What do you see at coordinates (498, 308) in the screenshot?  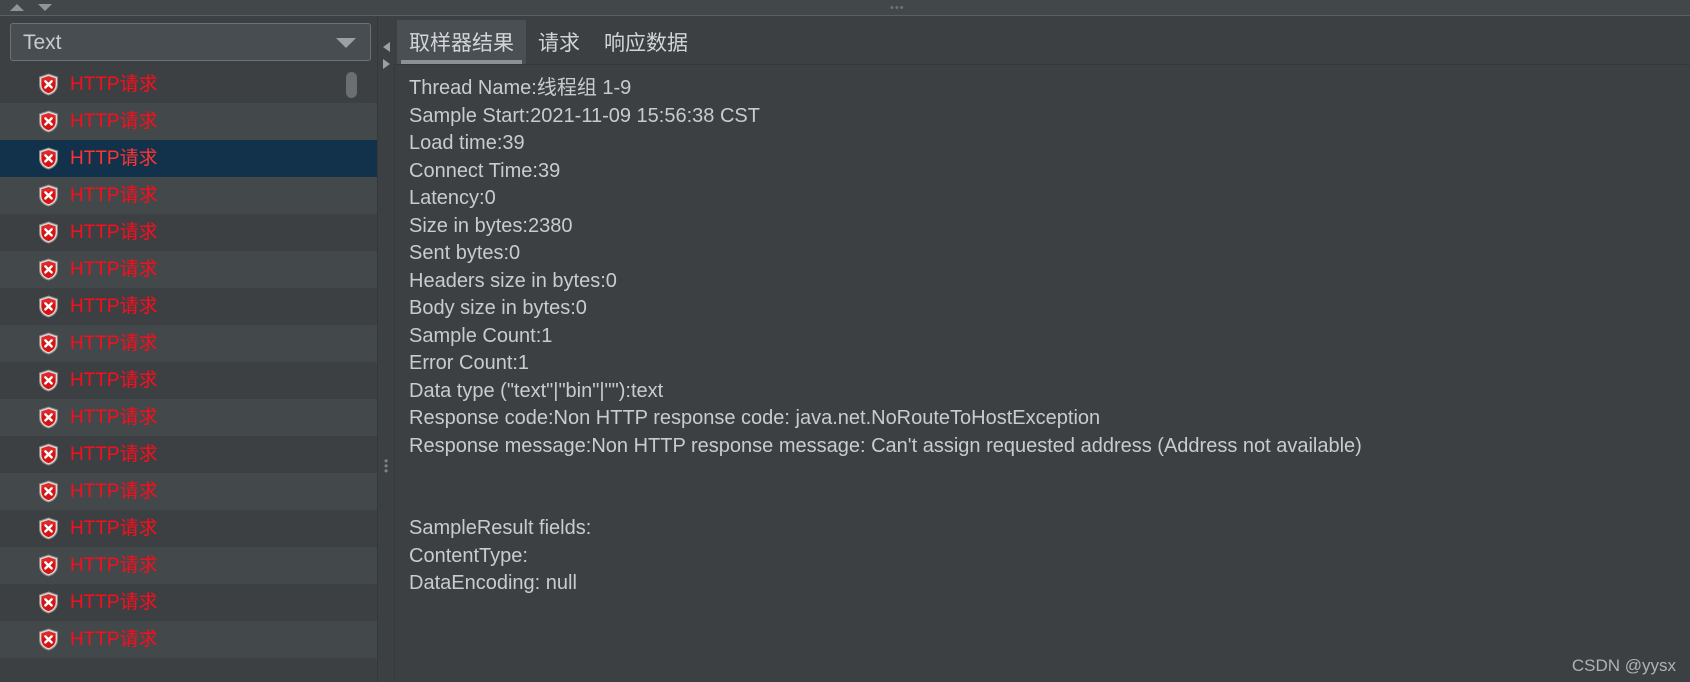 I see `result-text-line: Body size in bytes:0` at bounding box center [498, 308].